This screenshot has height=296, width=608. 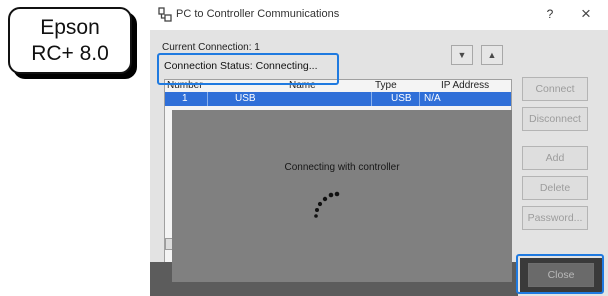 What do you see at coordinates (555, 119) in the screenshot?
I see `disconnect-button: Disconnect` at bounding box center [555, 119].